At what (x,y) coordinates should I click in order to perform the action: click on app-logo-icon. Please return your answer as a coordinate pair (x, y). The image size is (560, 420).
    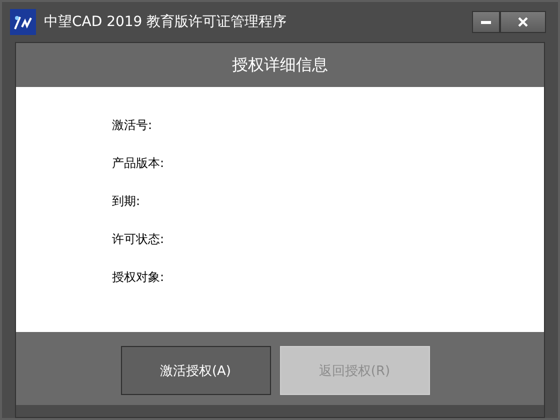
    Looking at the image, I should click on (23, 22).